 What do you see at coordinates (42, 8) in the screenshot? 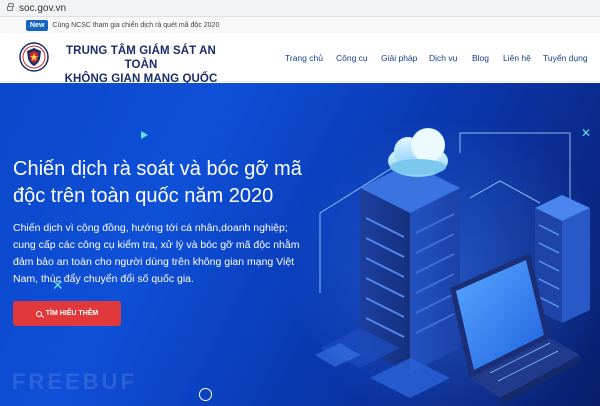
I see `url-text: soc.gov.vn` at bounding box center [42, 8].